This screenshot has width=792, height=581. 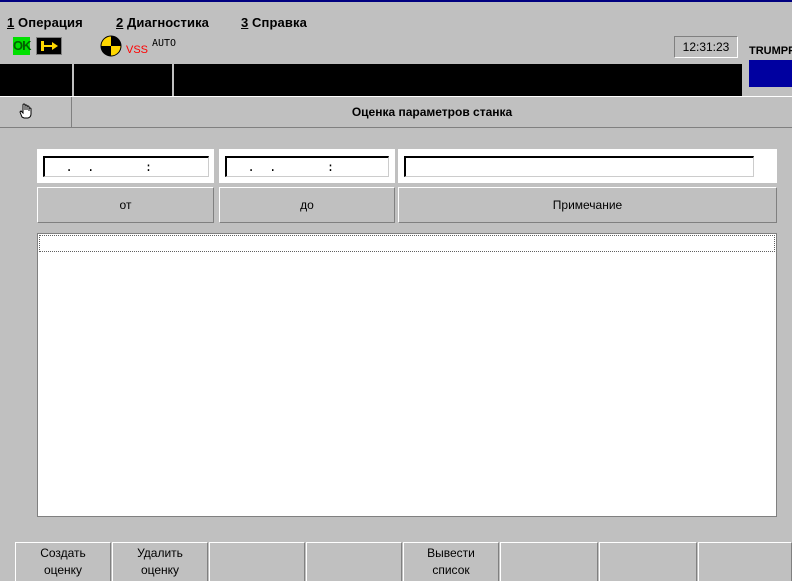 I want to click on note-input, so click(x=579, y=166).